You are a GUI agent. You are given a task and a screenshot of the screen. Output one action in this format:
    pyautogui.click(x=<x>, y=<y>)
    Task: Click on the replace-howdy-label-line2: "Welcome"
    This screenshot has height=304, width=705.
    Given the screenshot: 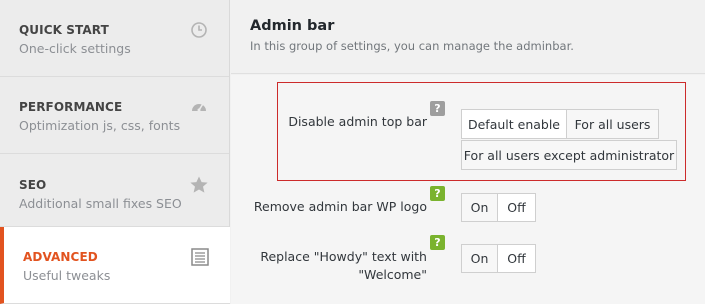 What is the action you would take?
    pyautogui.click(x=392, y=274)
    